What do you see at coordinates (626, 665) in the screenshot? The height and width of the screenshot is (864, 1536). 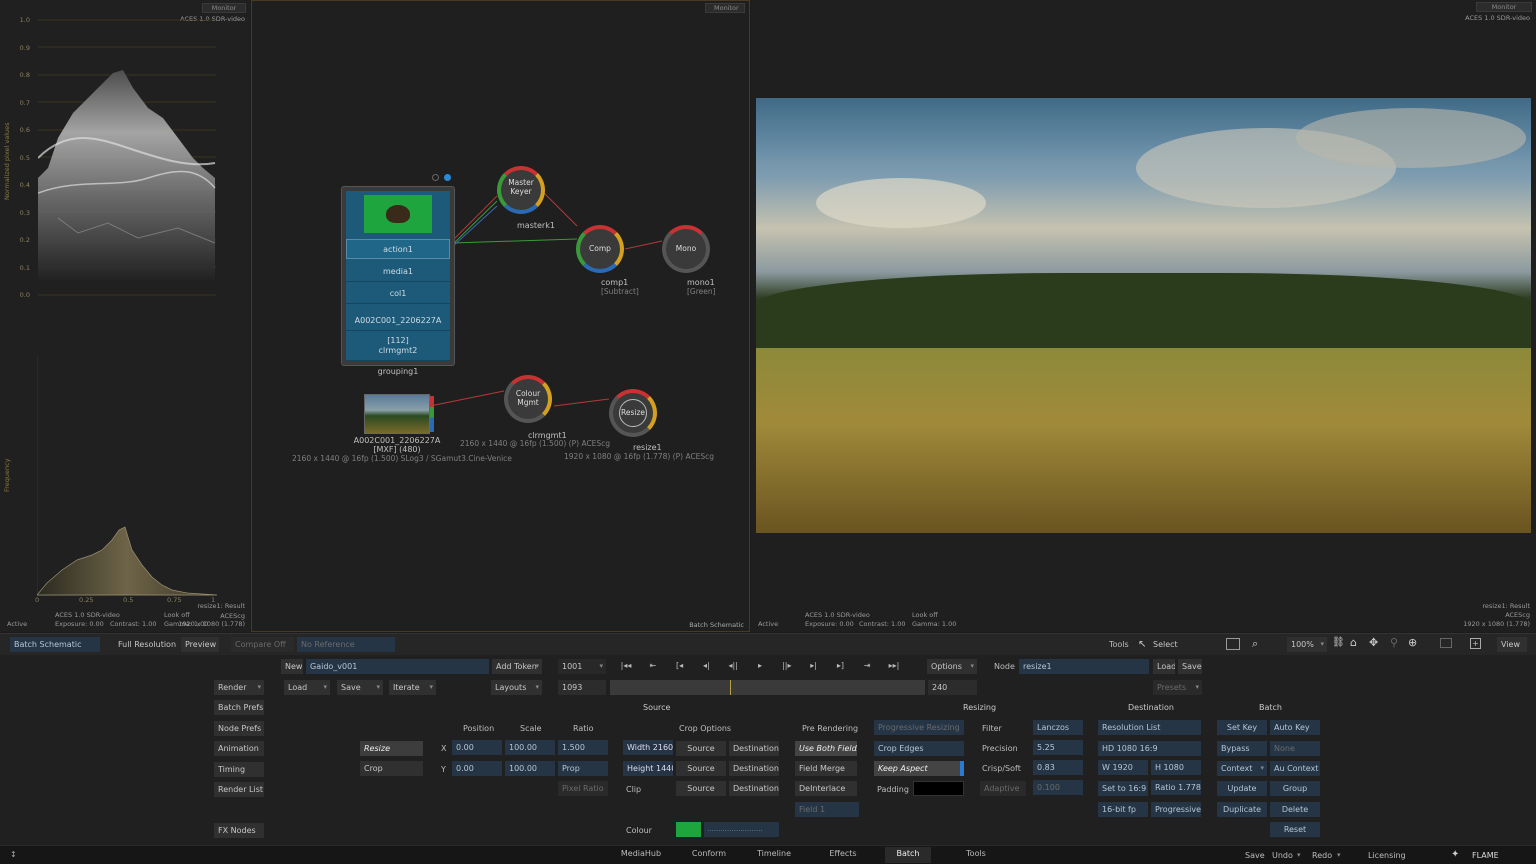 I see `transport-button-icon: |◂◂` at bounding box center [626, 665].